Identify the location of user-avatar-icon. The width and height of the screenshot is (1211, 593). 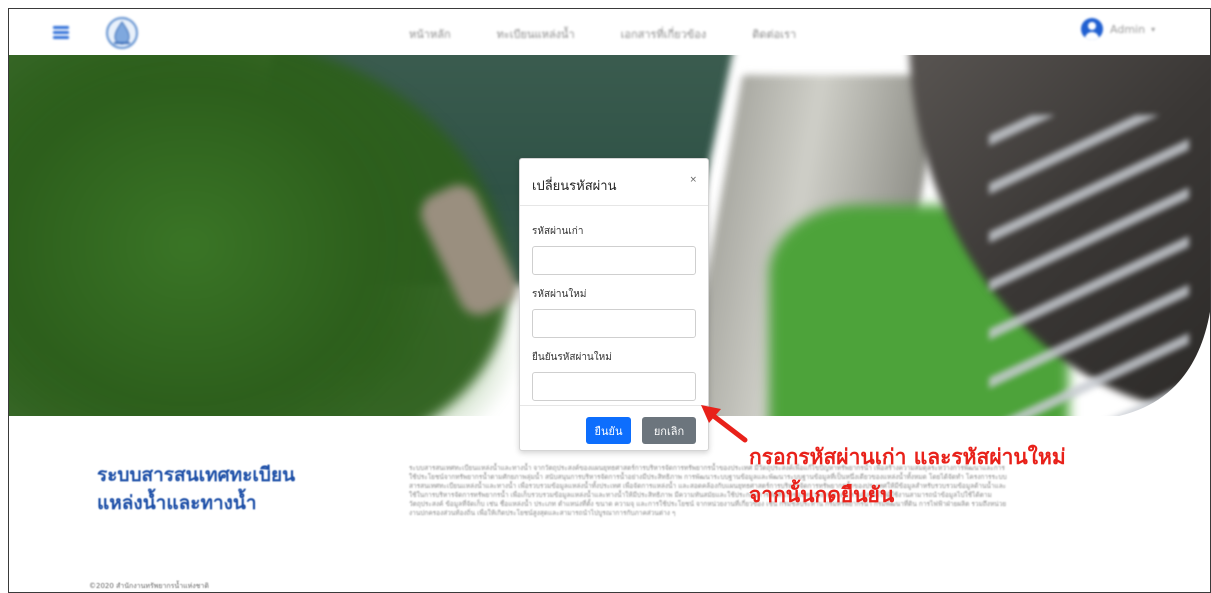
(1092, 29).